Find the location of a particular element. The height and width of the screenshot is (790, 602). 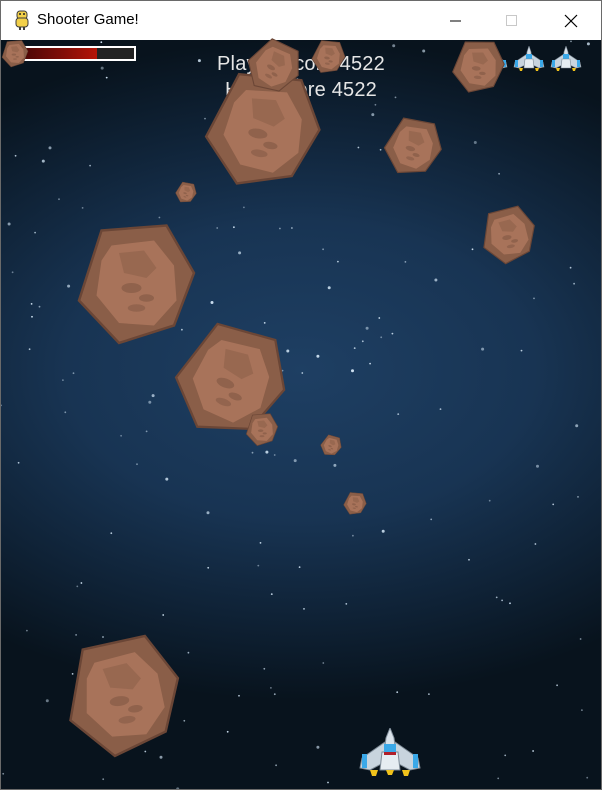

player-ship is located at coordinates (390, 752).